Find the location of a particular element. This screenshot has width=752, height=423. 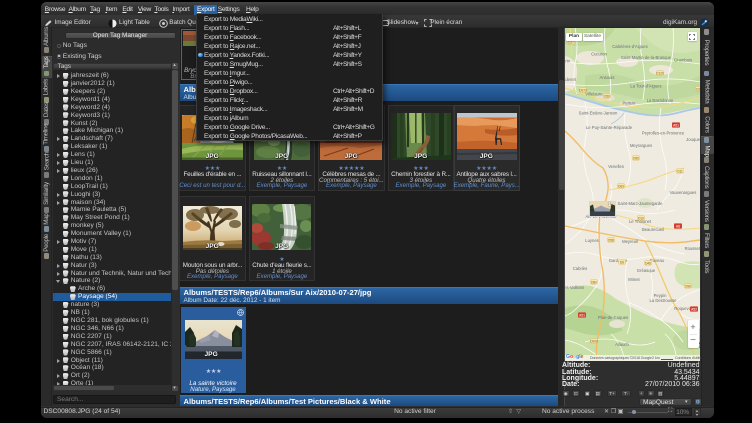

svg-text: D10 is located at coordinates (641, 218).